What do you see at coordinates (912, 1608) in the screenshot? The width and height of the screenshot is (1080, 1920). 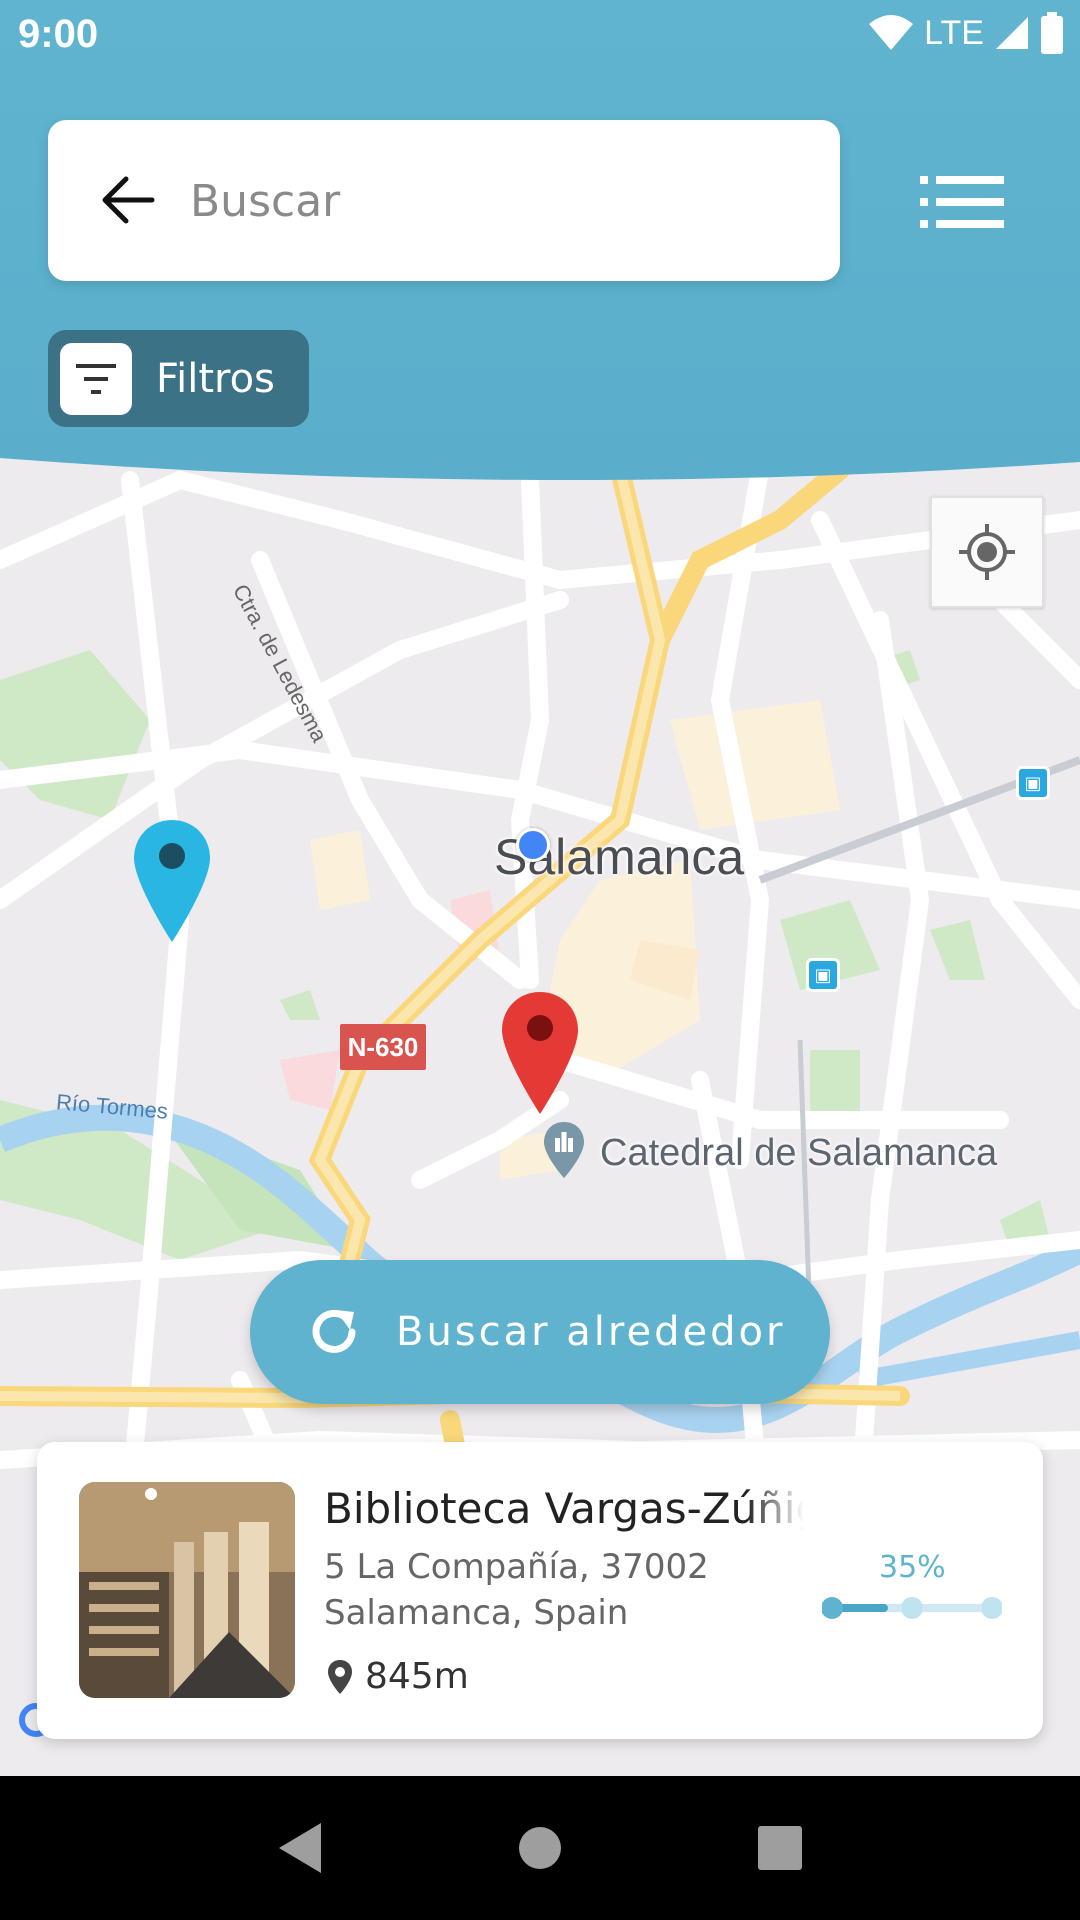 I see `occupancy-bar` at bounding box center [912, 1608].